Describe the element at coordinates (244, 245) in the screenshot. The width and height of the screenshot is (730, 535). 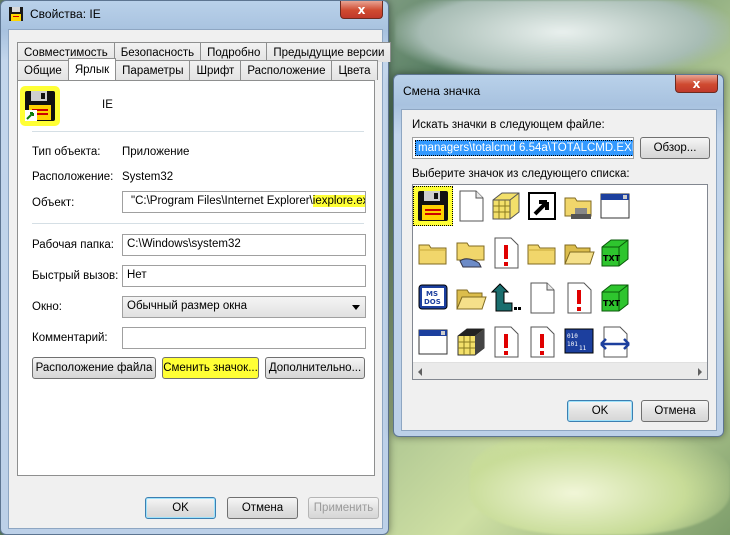
I see `workdir-field: C:\Windows\system32` at that location.